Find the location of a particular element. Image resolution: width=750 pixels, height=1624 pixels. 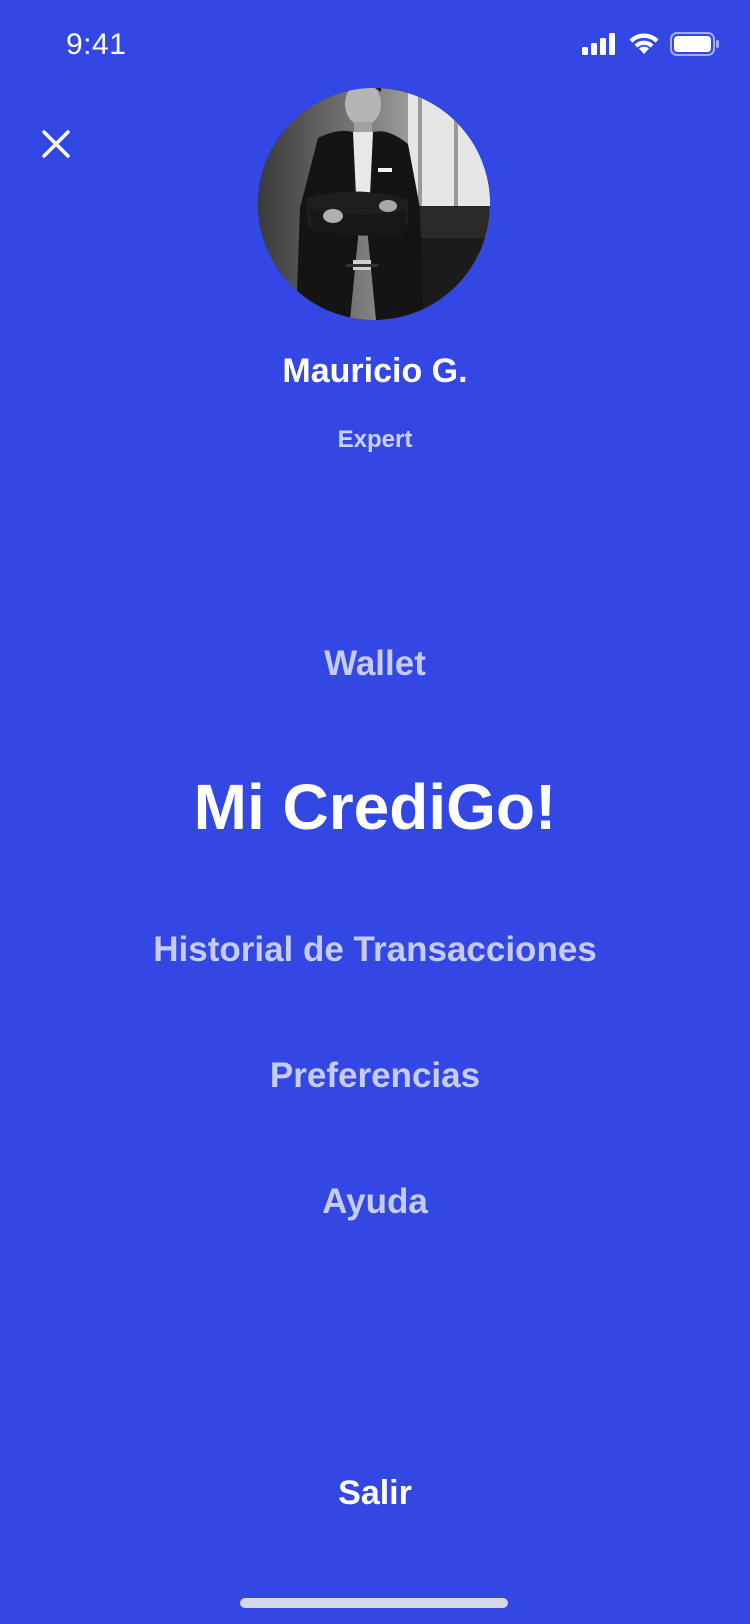

battery-icon is located at coordinates (695, 46).